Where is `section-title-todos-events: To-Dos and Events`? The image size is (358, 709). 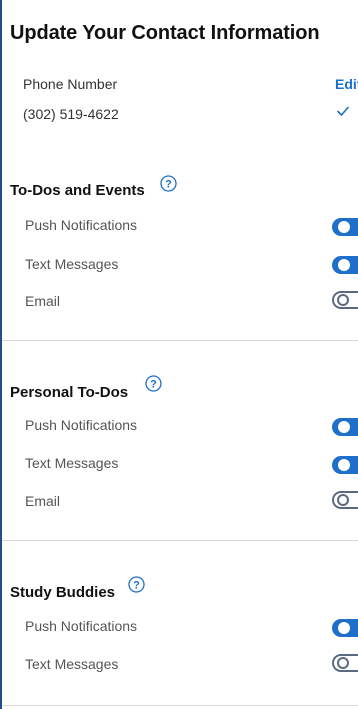 section-title-todos-events: To-Dos and Events is located at coordinates (77, 190).